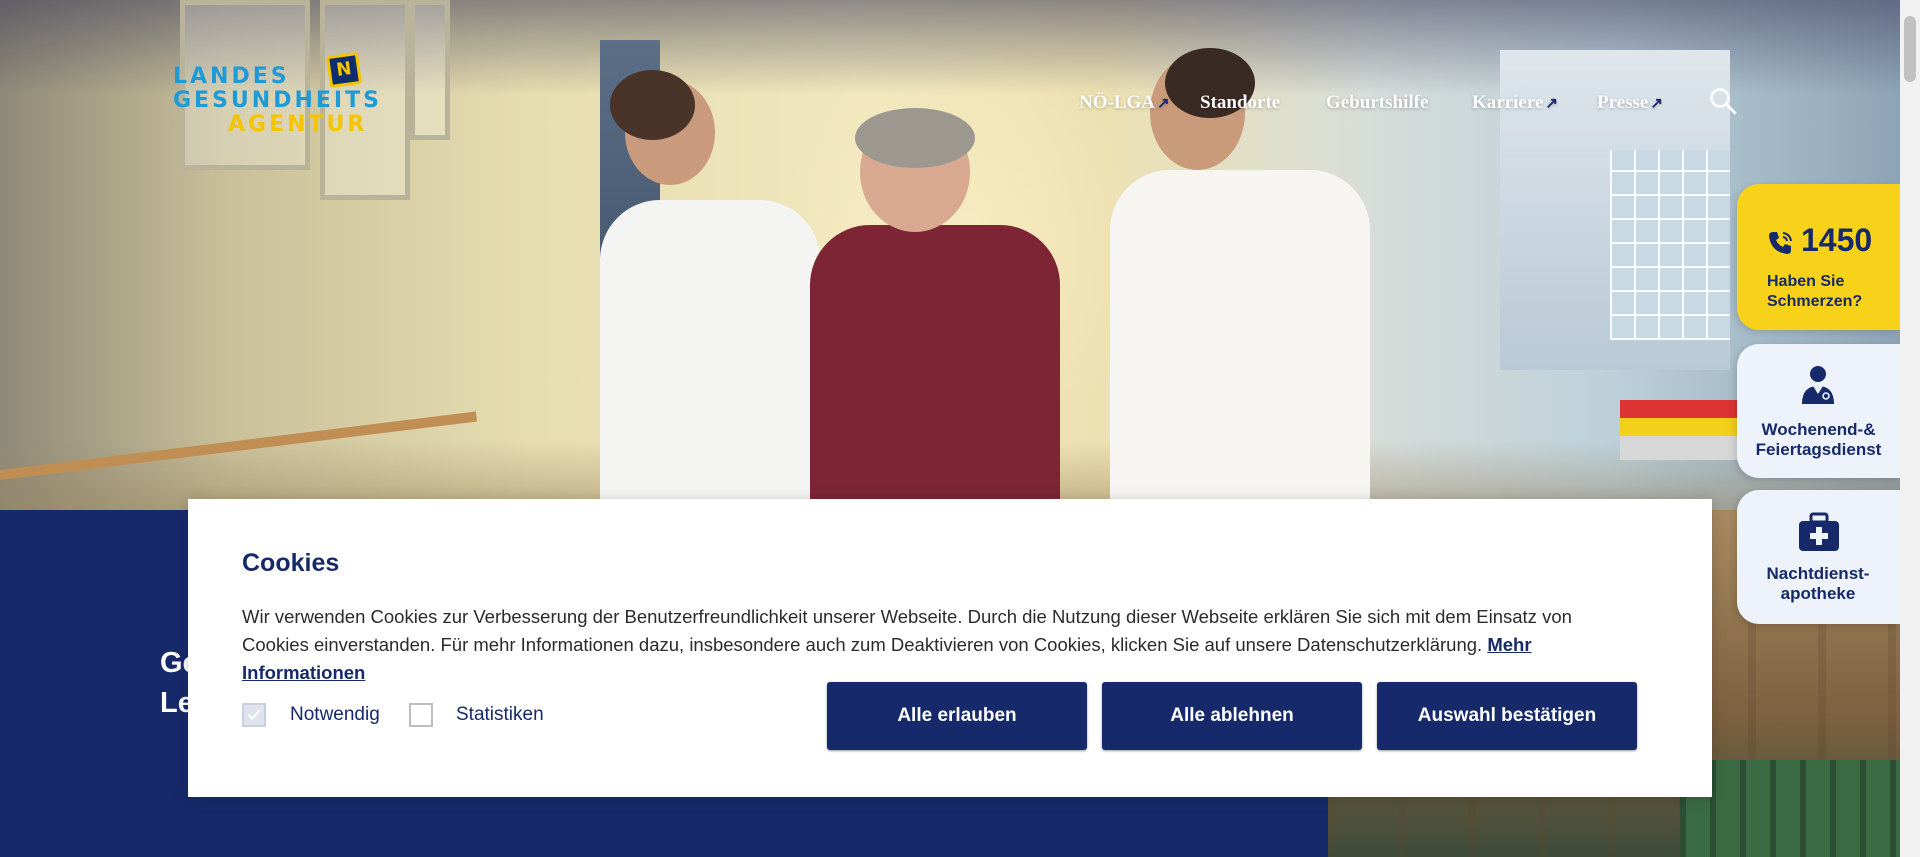  What do you see at coordinates (1723, 101) in the screenshot?
I see `search-icon` at bounding box center [1723, 101].